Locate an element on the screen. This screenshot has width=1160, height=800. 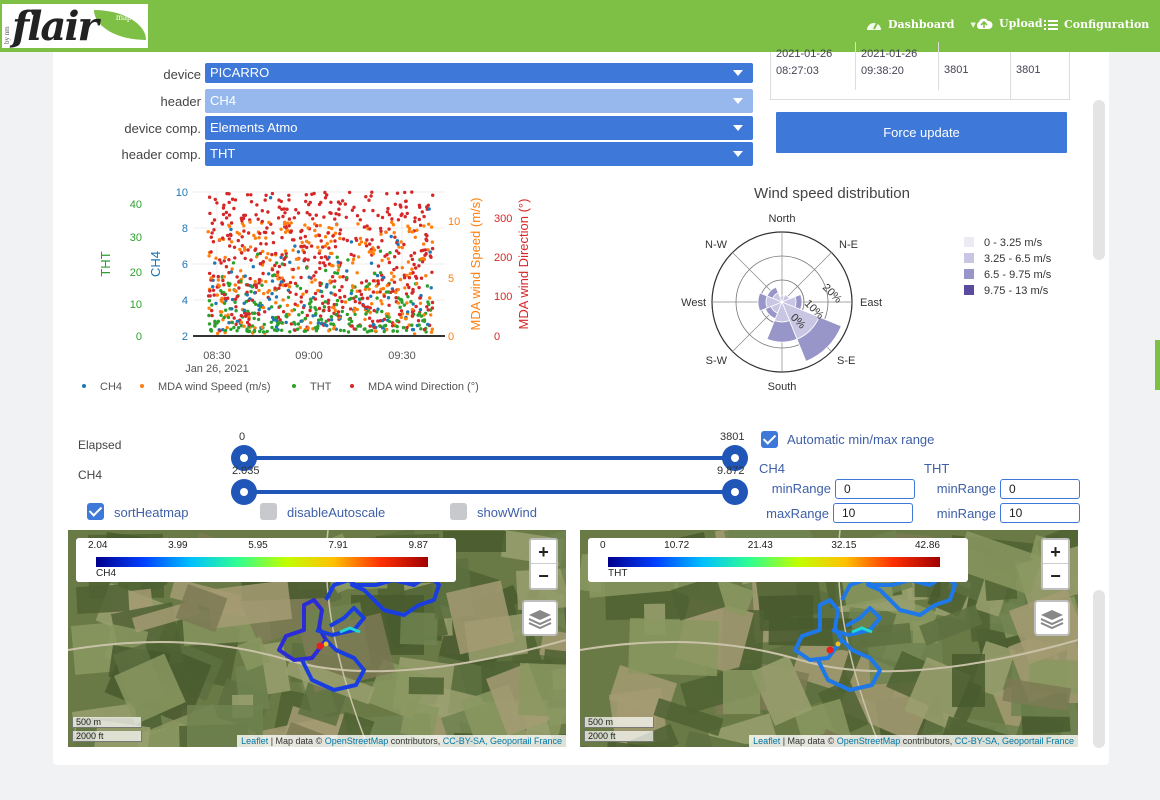
tht-tick-label: 0 is located at coordinates (139, 337).